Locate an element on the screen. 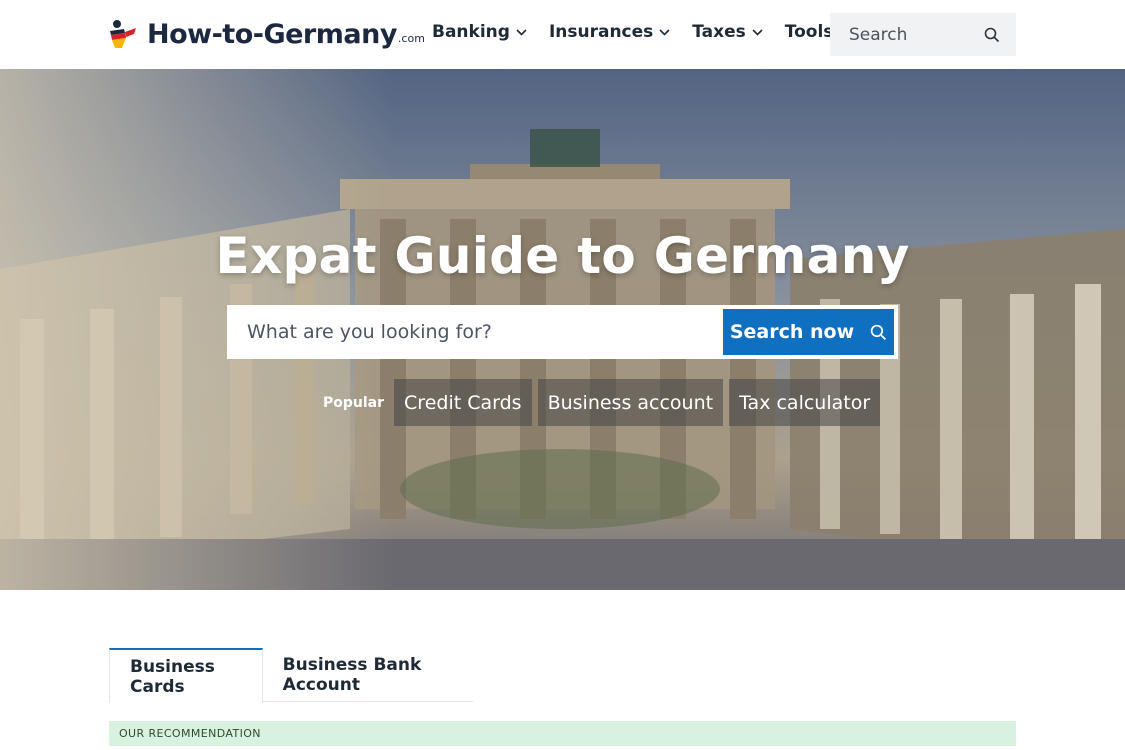 The image size is (1125, 750). nav-item-insurances: Insurances is located at coordinates (609, 32).